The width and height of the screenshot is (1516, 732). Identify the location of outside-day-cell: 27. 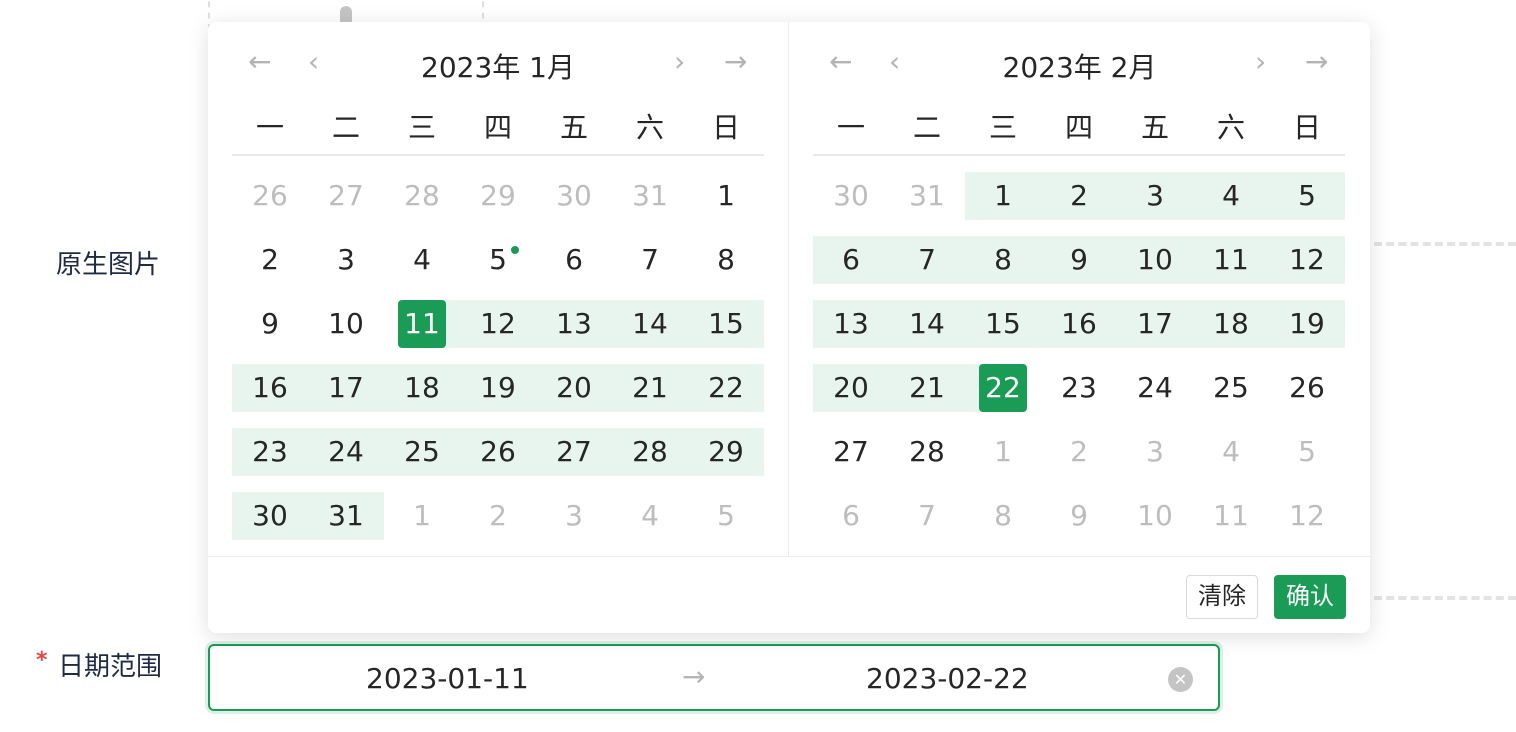
(346, 196).